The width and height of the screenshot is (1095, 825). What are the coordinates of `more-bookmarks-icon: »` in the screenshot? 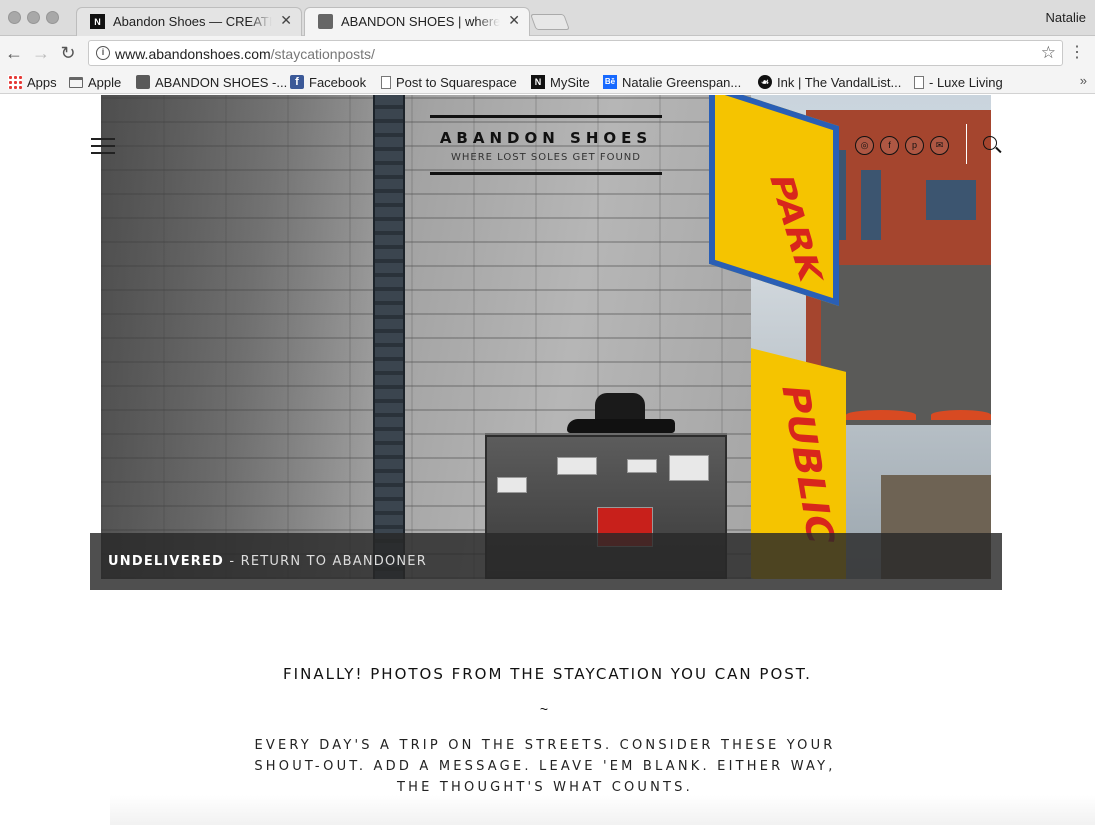 It's located at (1083, 80).